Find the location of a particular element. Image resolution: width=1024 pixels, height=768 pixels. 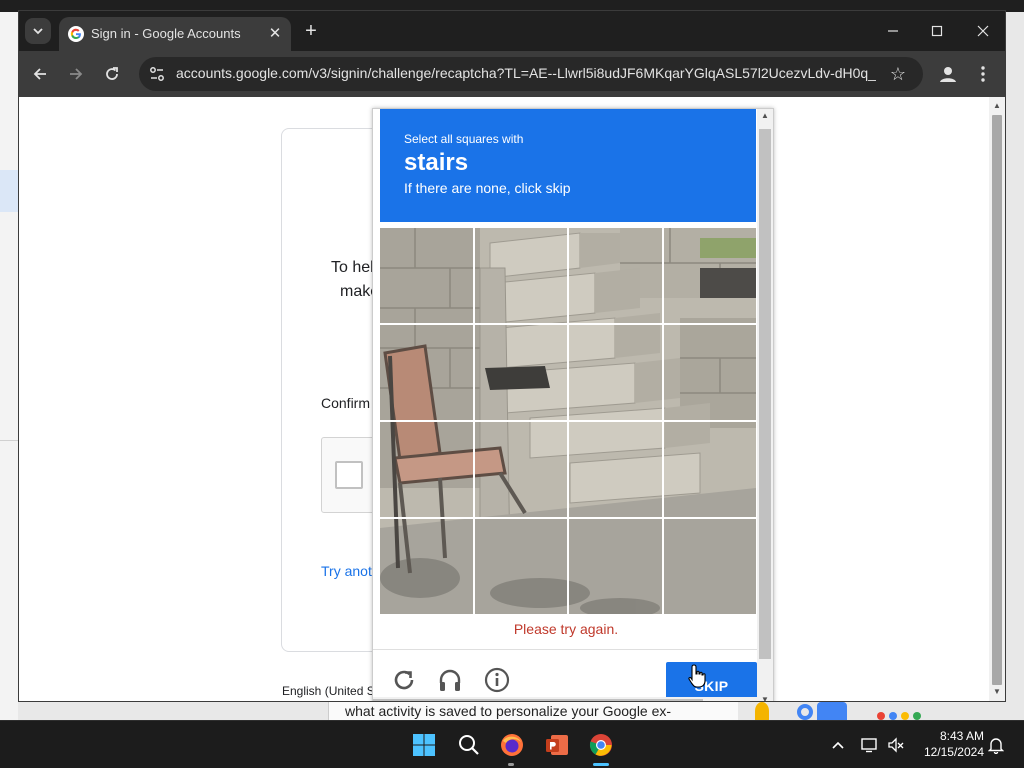

arrow-right-icon is located at coordinates (76, 74).